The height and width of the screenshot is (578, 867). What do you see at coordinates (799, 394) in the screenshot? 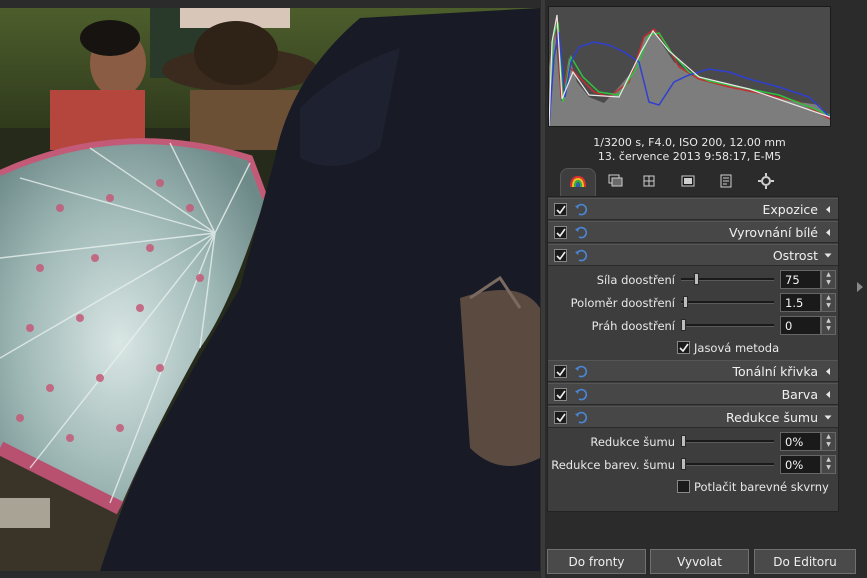
I see `section-title: Barva` at bounding box center [799, 394].